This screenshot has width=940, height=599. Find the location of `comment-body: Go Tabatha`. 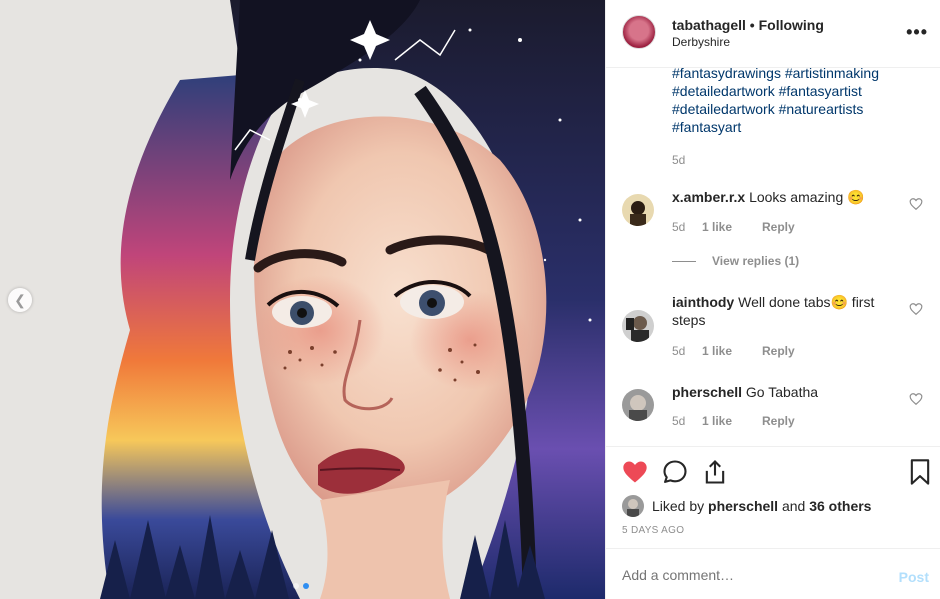

comment-body: Go Tabatha is located at coordinates (782, 392).